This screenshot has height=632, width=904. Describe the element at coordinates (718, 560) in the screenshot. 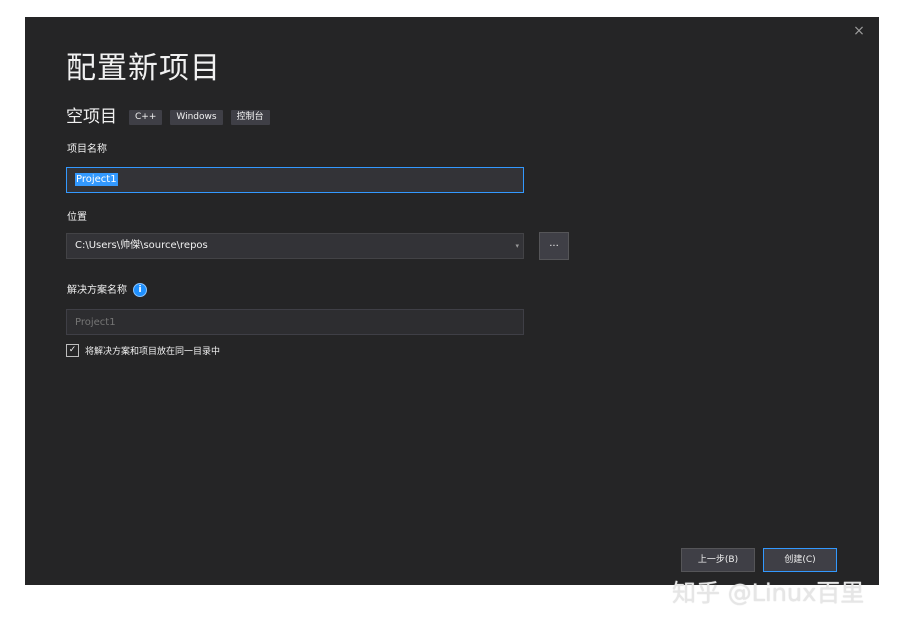

I see `back-button: 上一步(B)` at that location.